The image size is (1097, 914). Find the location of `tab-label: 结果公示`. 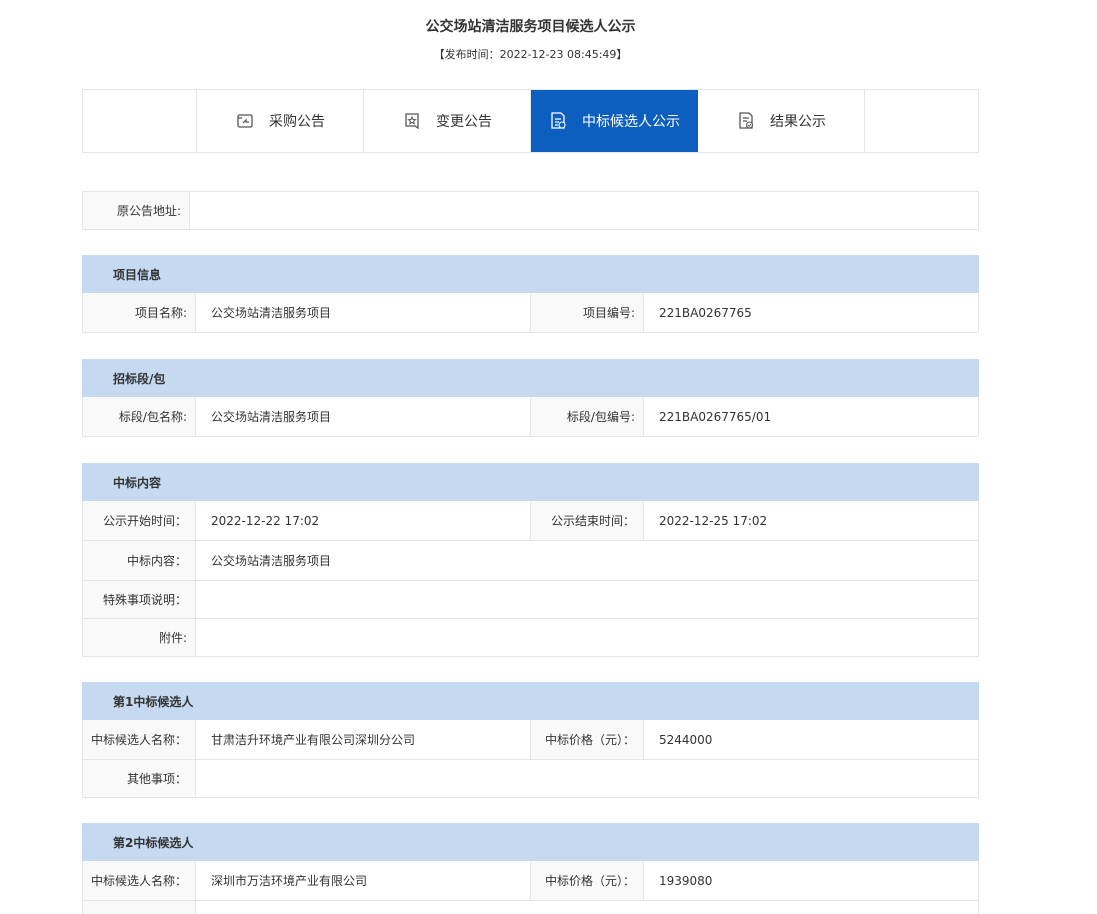

tab-label: 结果公示 is located at coordinates (798, 122).